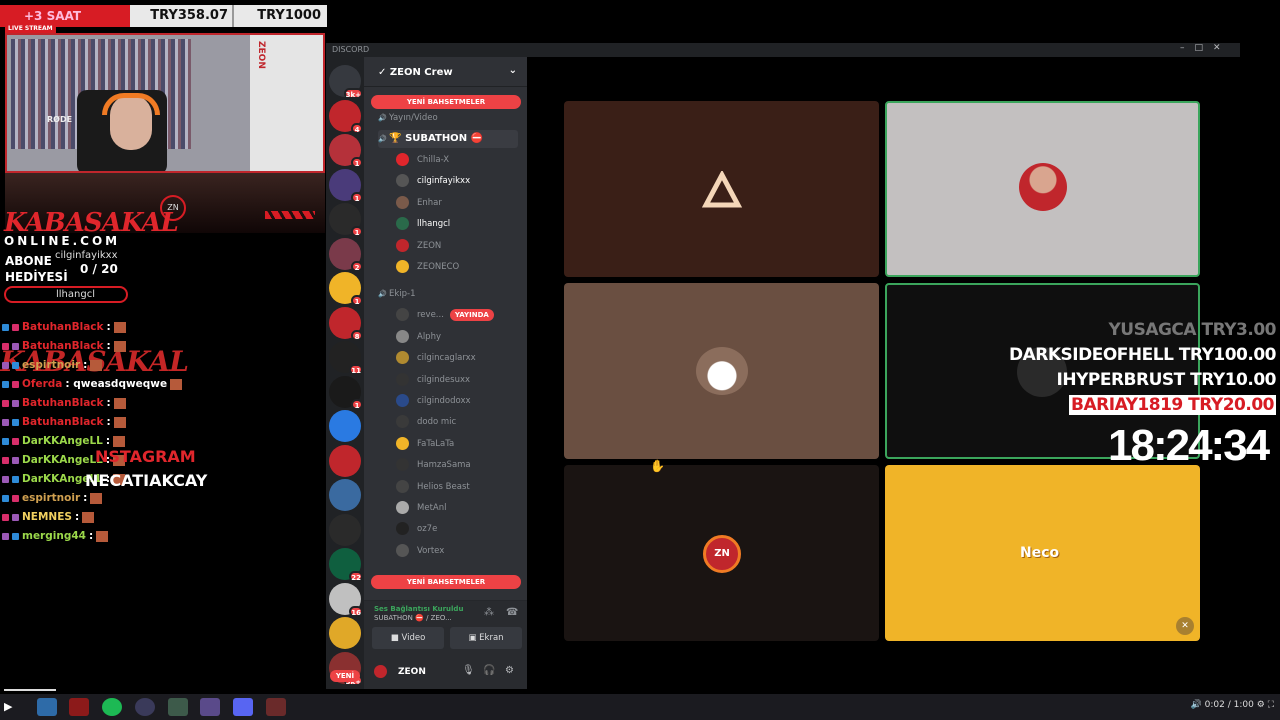 The height and width of the screenshot is (720, 1280). I want to click on new-mentions-bottom: YENİ BAHSETMELER, so click(446, 582).